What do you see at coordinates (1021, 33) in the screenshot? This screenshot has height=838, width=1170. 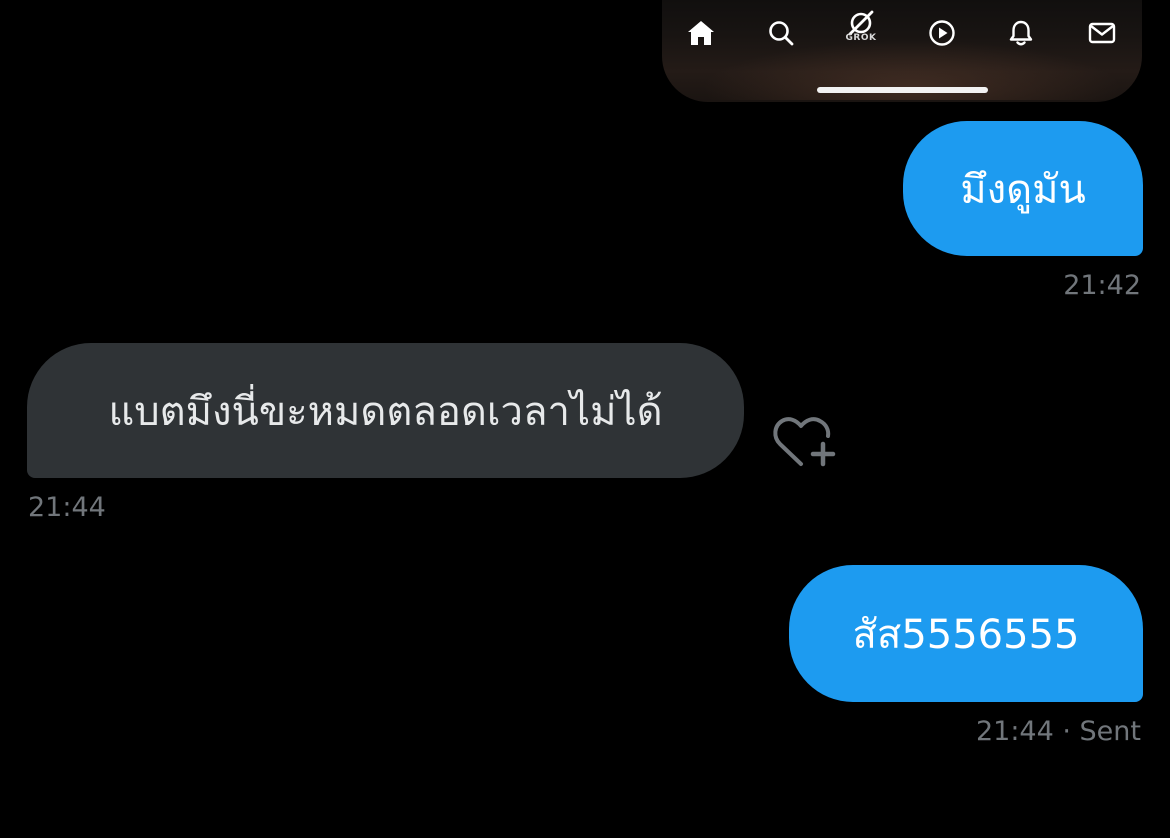 I see `bell-icon` at bounding box center [1021, 33].